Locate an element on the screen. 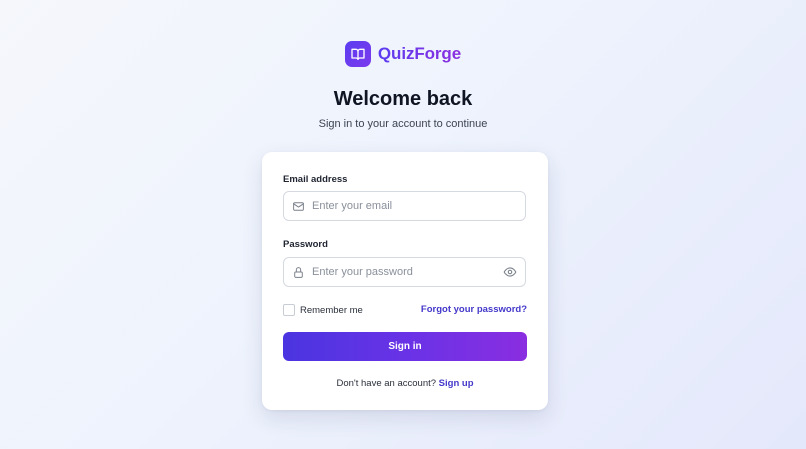  remember-me-label: Remember me is located at coordinates (331, 310).